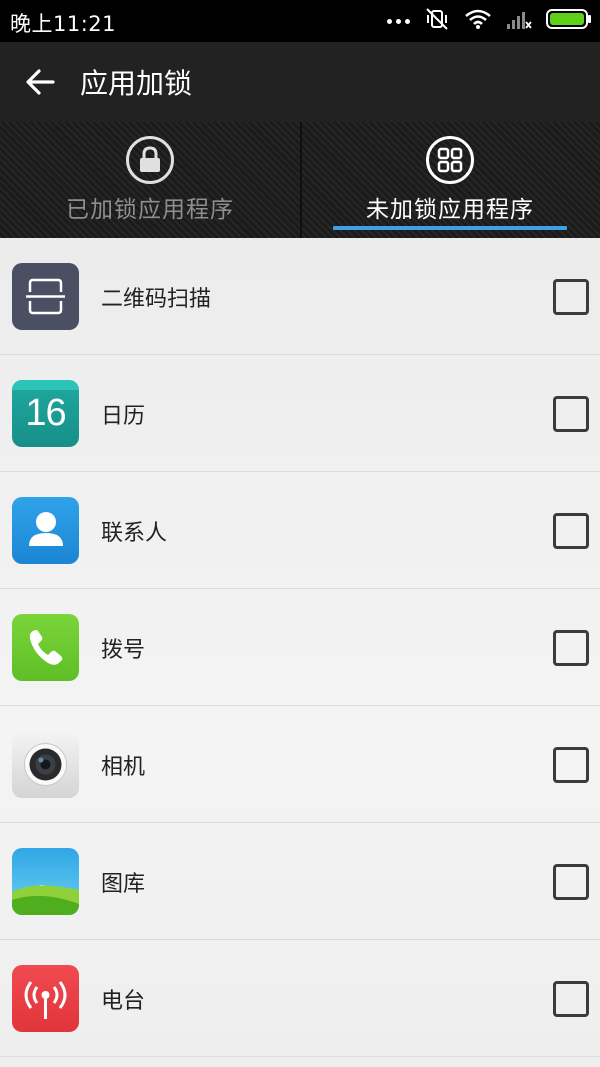  I want to click on tab-locked-apps: 已加锁应用程序, so click(150, 180).